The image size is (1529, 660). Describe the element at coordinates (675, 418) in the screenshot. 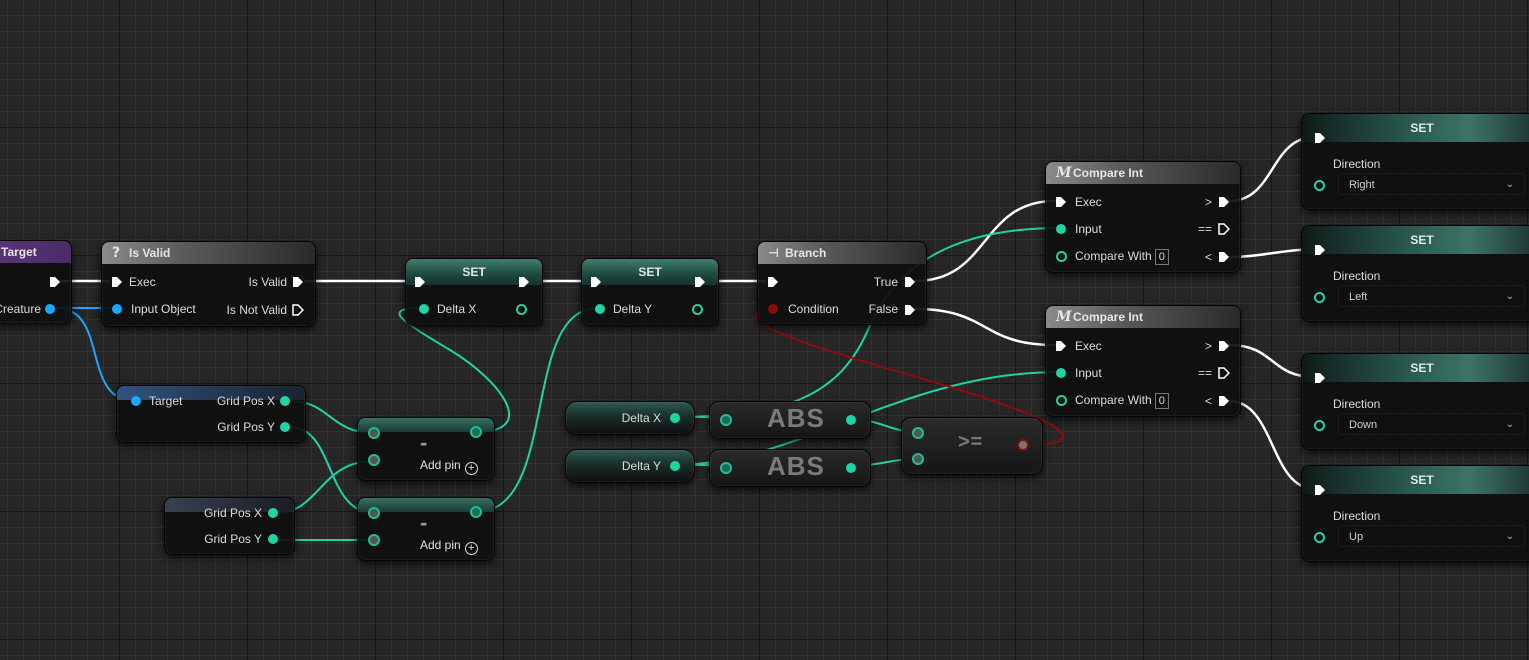

I see `delta-x-get-out-pin` at that location.